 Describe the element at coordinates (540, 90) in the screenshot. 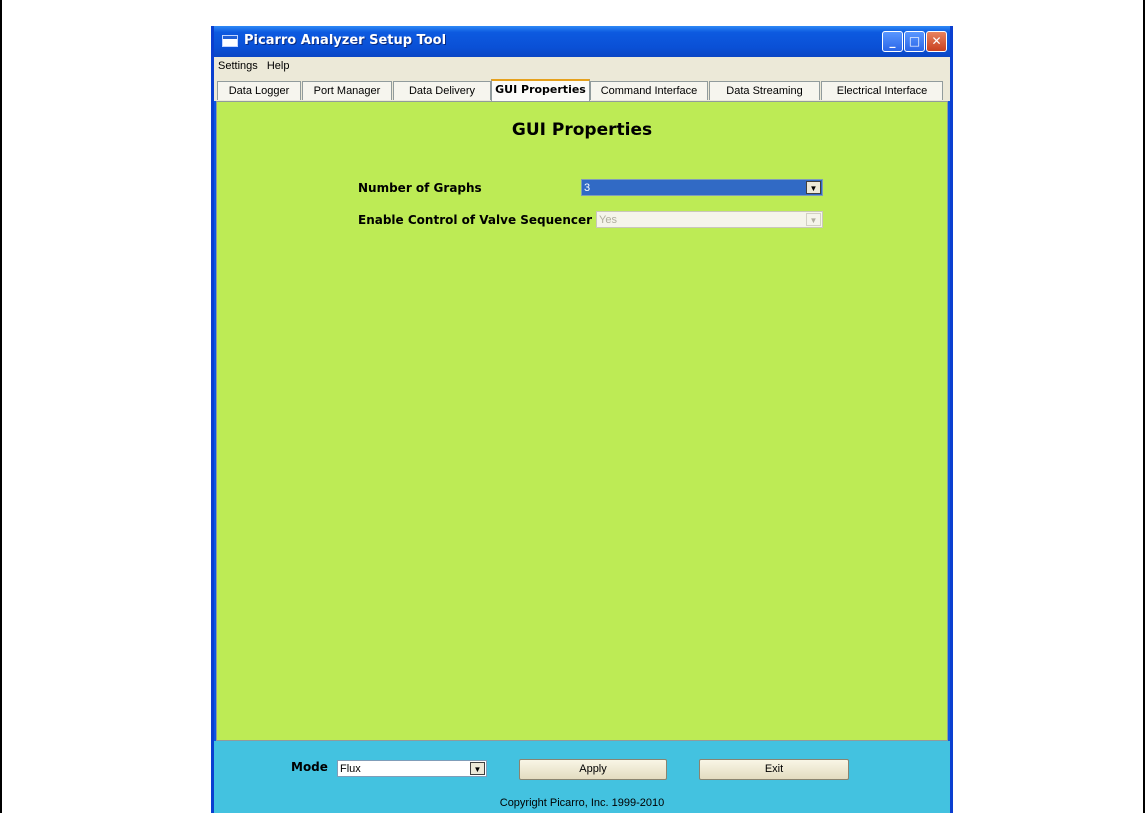

I see `tab-gui-properties: GUI Properties` at that location.